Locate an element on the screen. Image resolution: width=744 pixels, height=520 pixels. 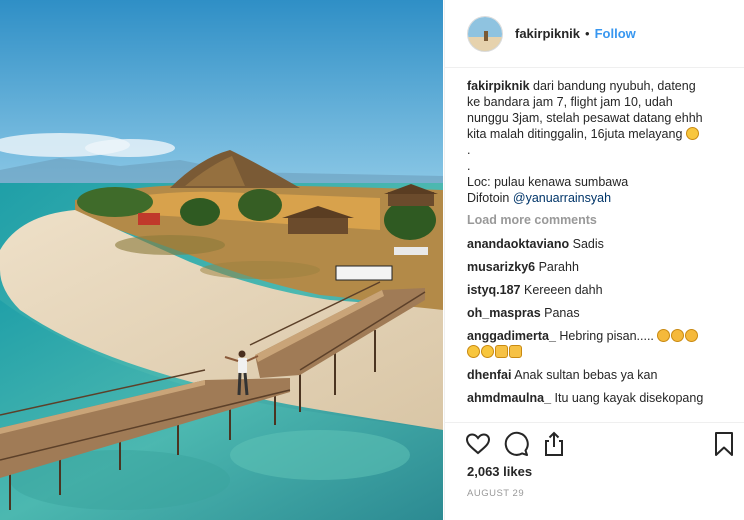
comment-item: istyq.187 Kereeen dahh is located at coordinates (598, 290).